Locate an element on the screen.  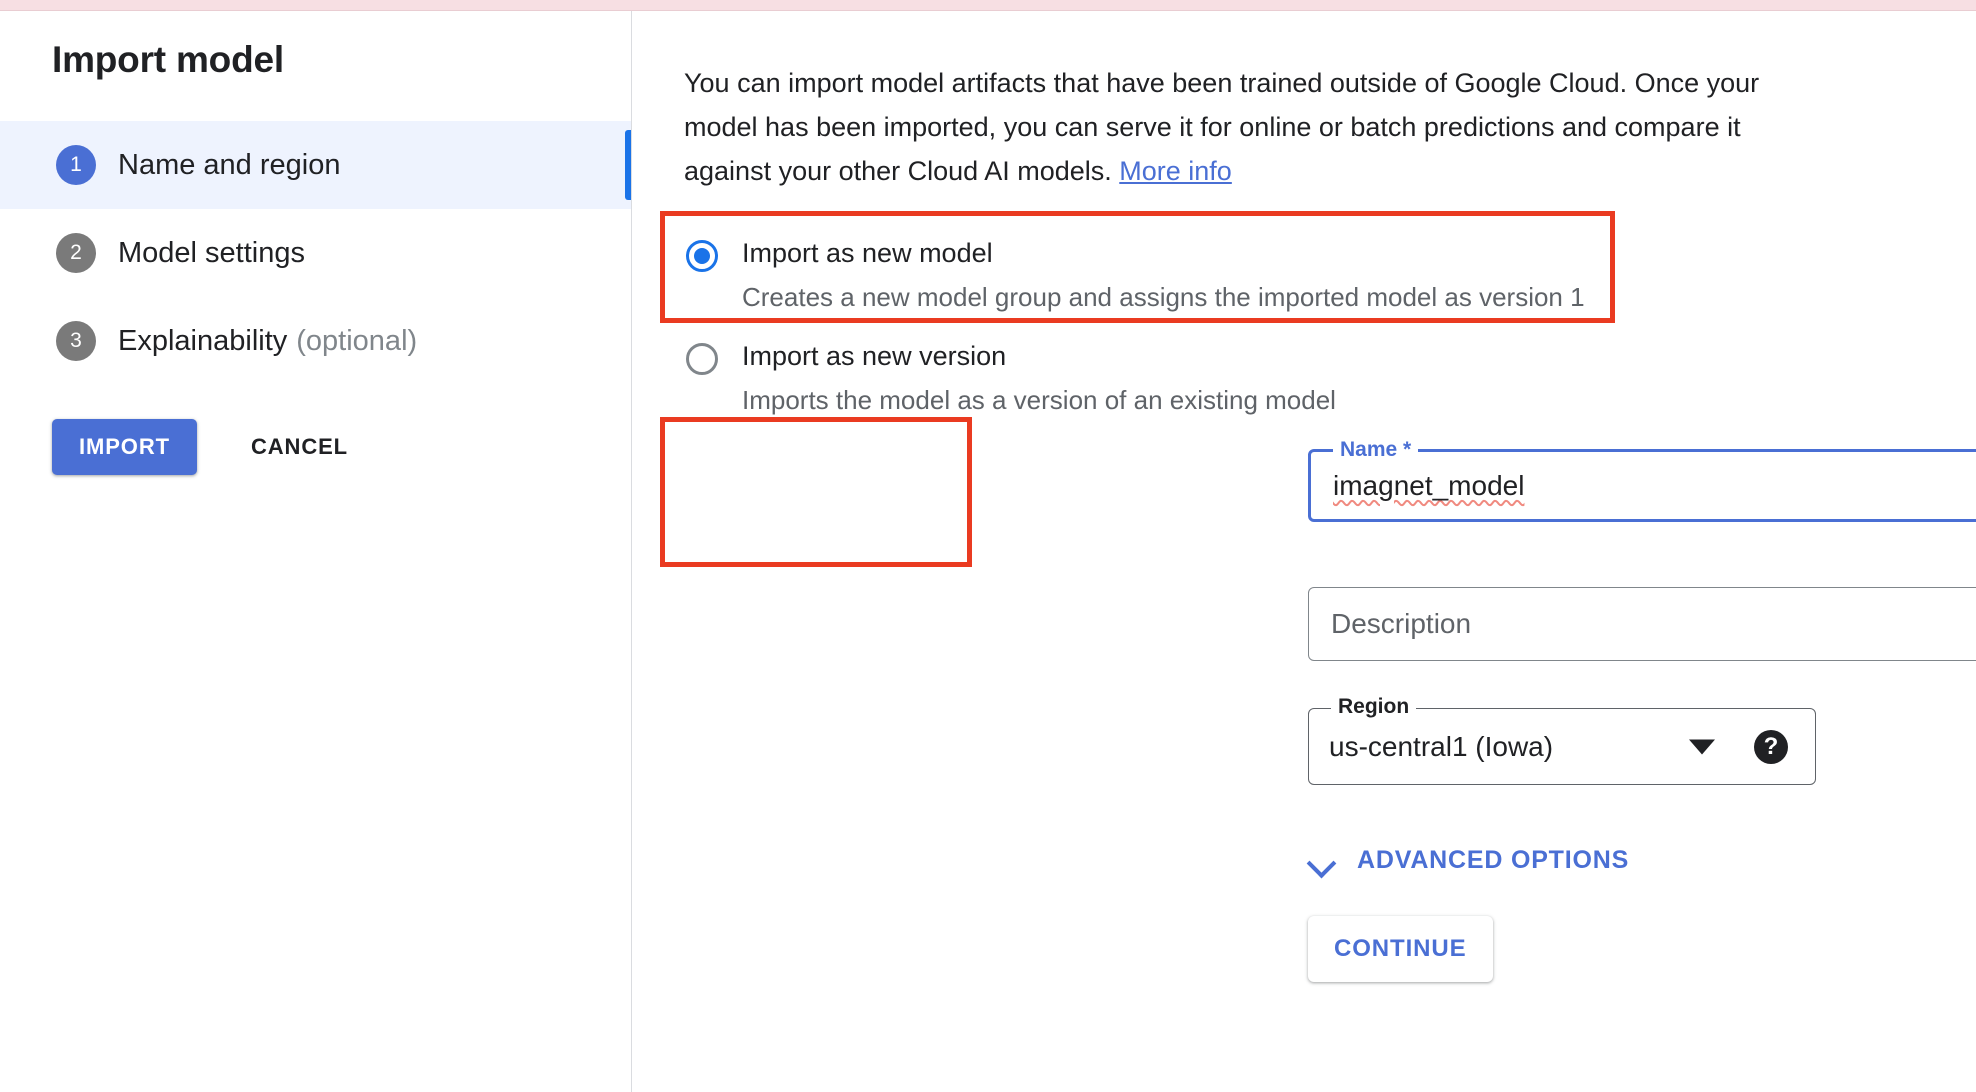
step-number-badge: 1 is located at coordinates (76, 165).